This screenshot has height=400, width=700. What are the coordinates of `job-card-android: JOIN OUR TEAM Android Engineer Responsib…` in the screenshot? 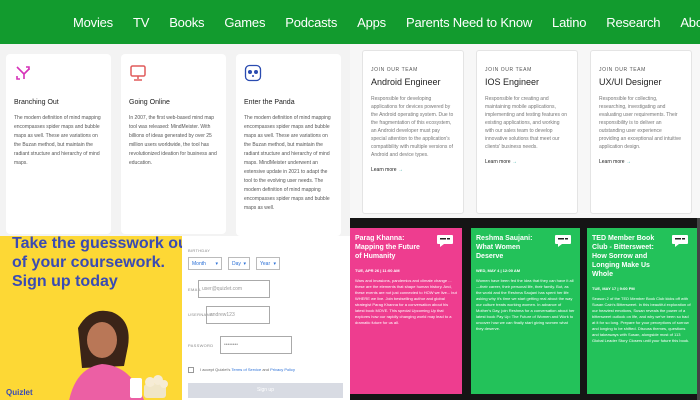 It's located at (413, 132).